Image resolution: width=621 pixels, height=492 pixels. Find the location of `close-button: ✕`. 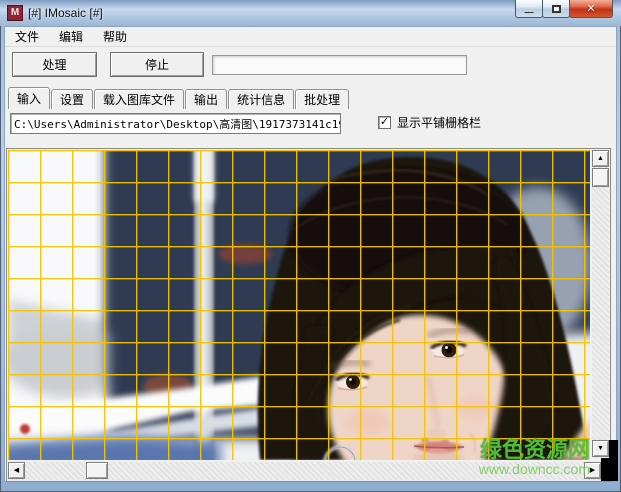

close-button: ✕ is located at coordinates (591, 9).